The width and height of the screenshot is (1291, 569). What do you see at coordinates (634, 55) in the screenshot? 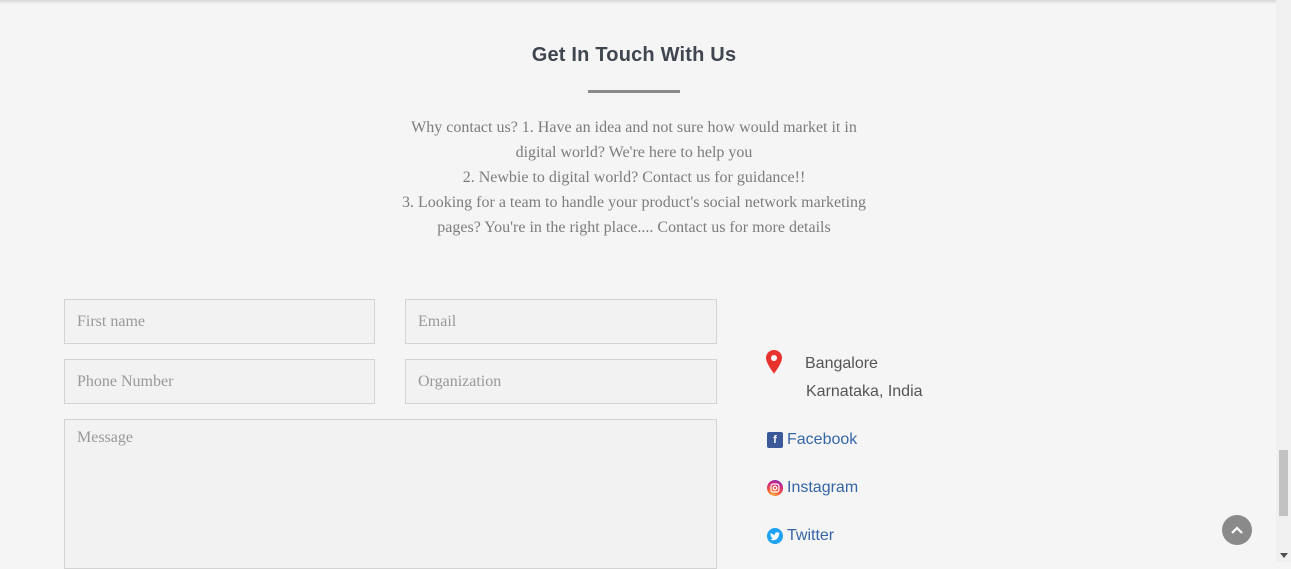
I see `section-title: Get In Touch With Us` at bounding box center [634, 55].